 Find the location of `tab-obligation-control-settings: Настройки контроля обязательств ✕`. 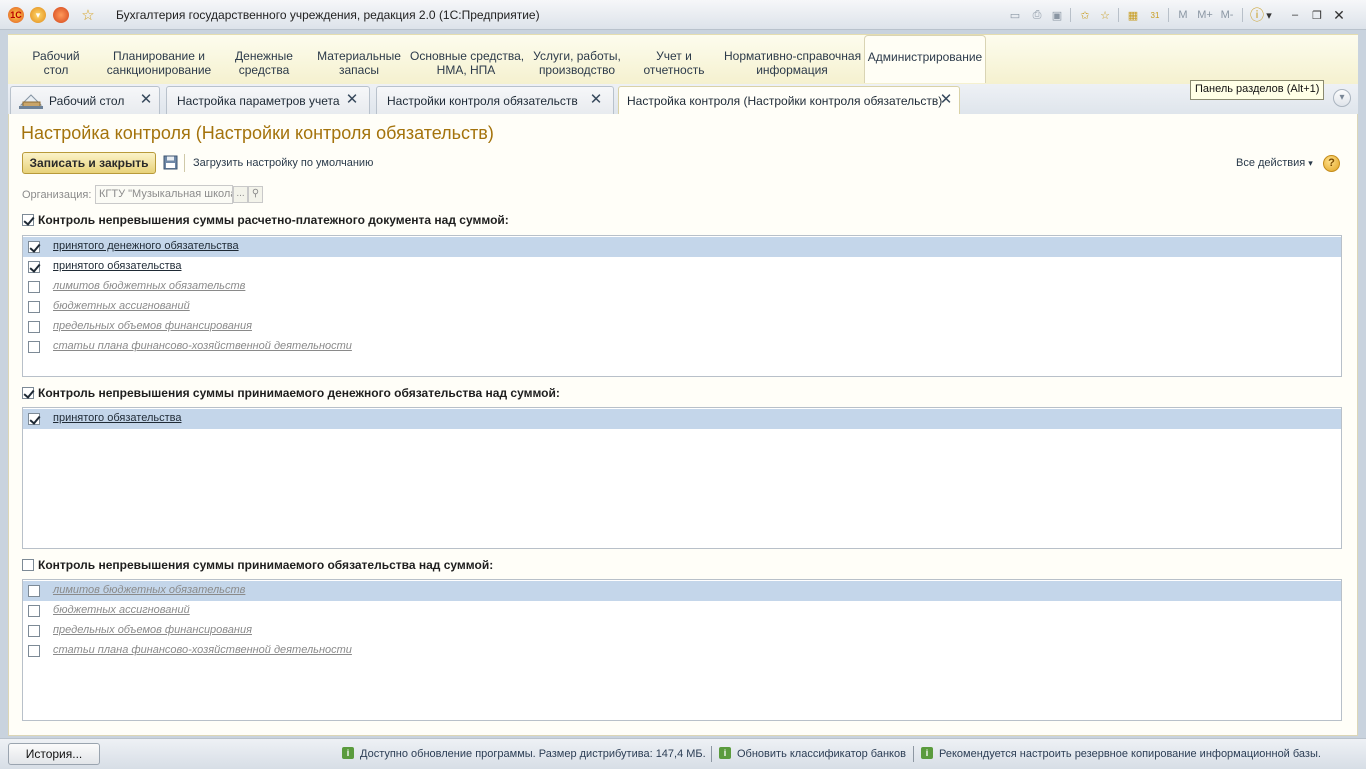

tab-obligation-control-settings: Настройки контроля обязательств ✕ is located at coordinates (495, 100).